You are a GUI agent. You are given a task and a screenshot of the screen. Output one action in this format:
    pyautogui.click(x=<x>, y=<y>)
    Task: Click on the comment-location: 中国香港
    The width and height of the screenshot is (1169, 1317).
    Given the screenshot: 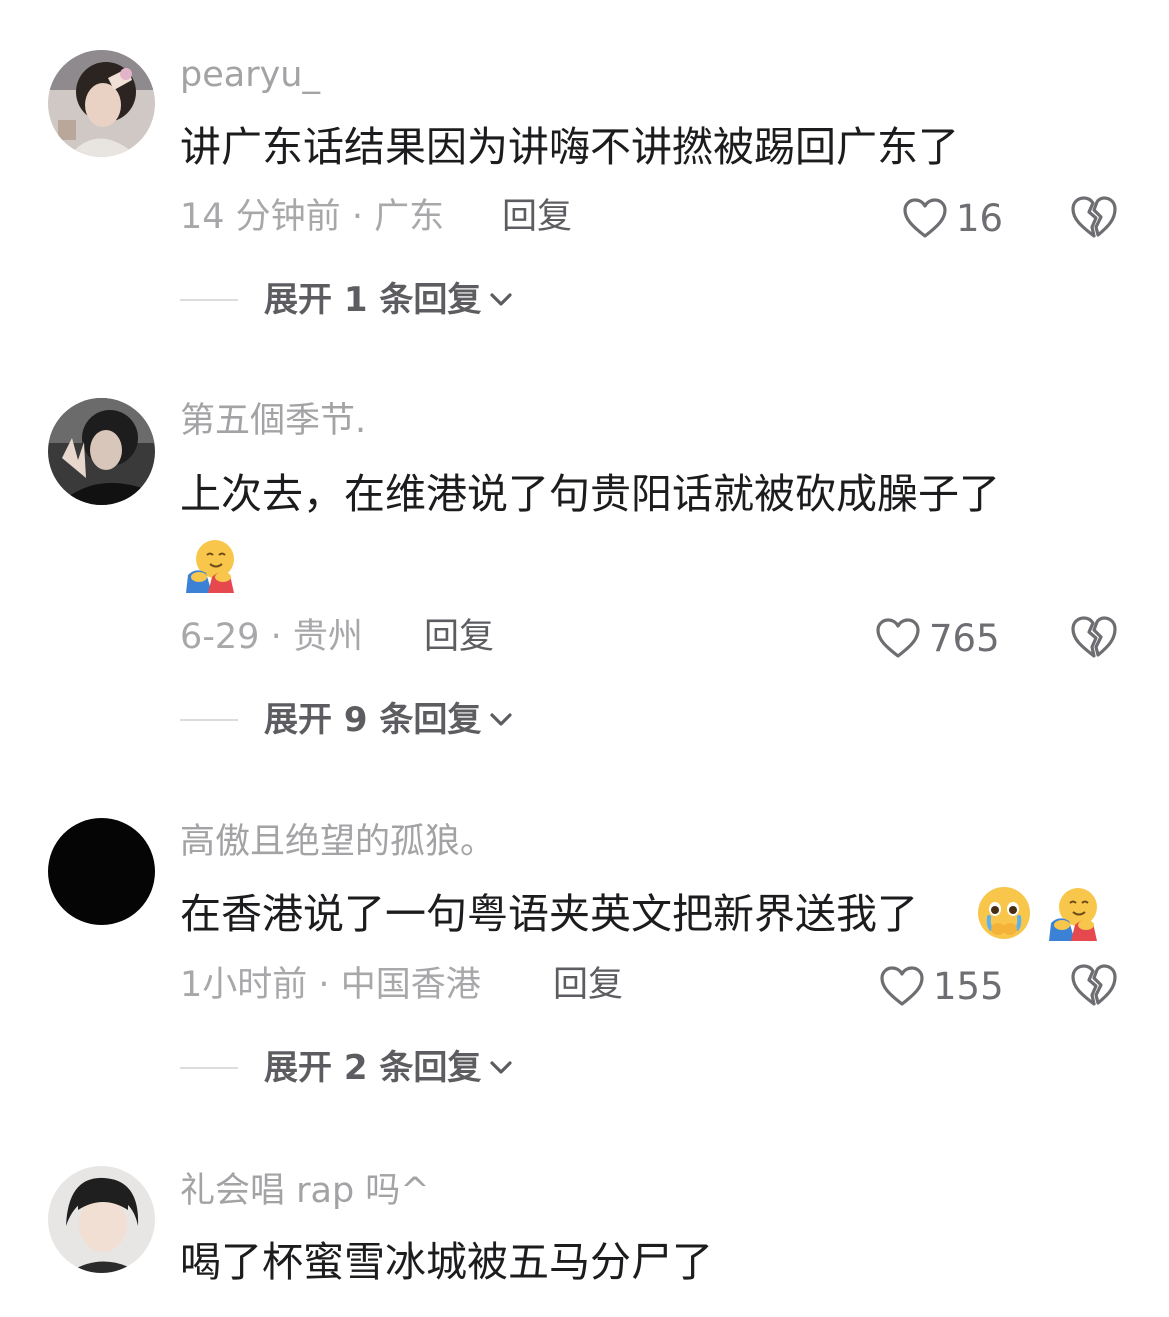 What is the action you would take?
    pyautogui.click(x=410, y=985)
    